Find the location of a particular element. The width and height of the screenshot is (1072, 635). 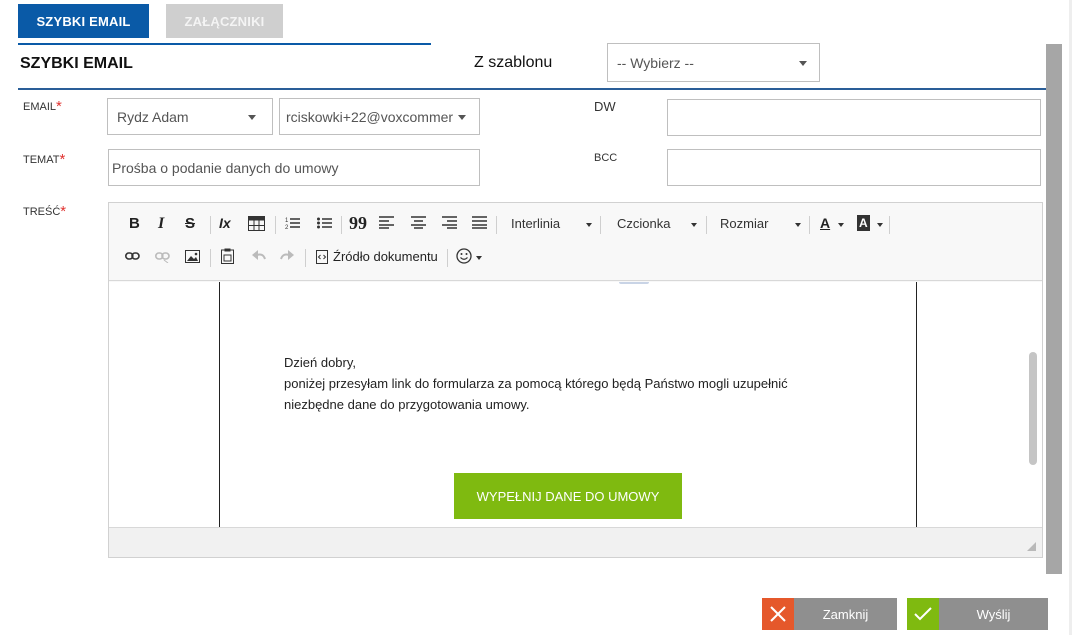

numbered-list-icon: 12 is located at coordinates (292, 223).